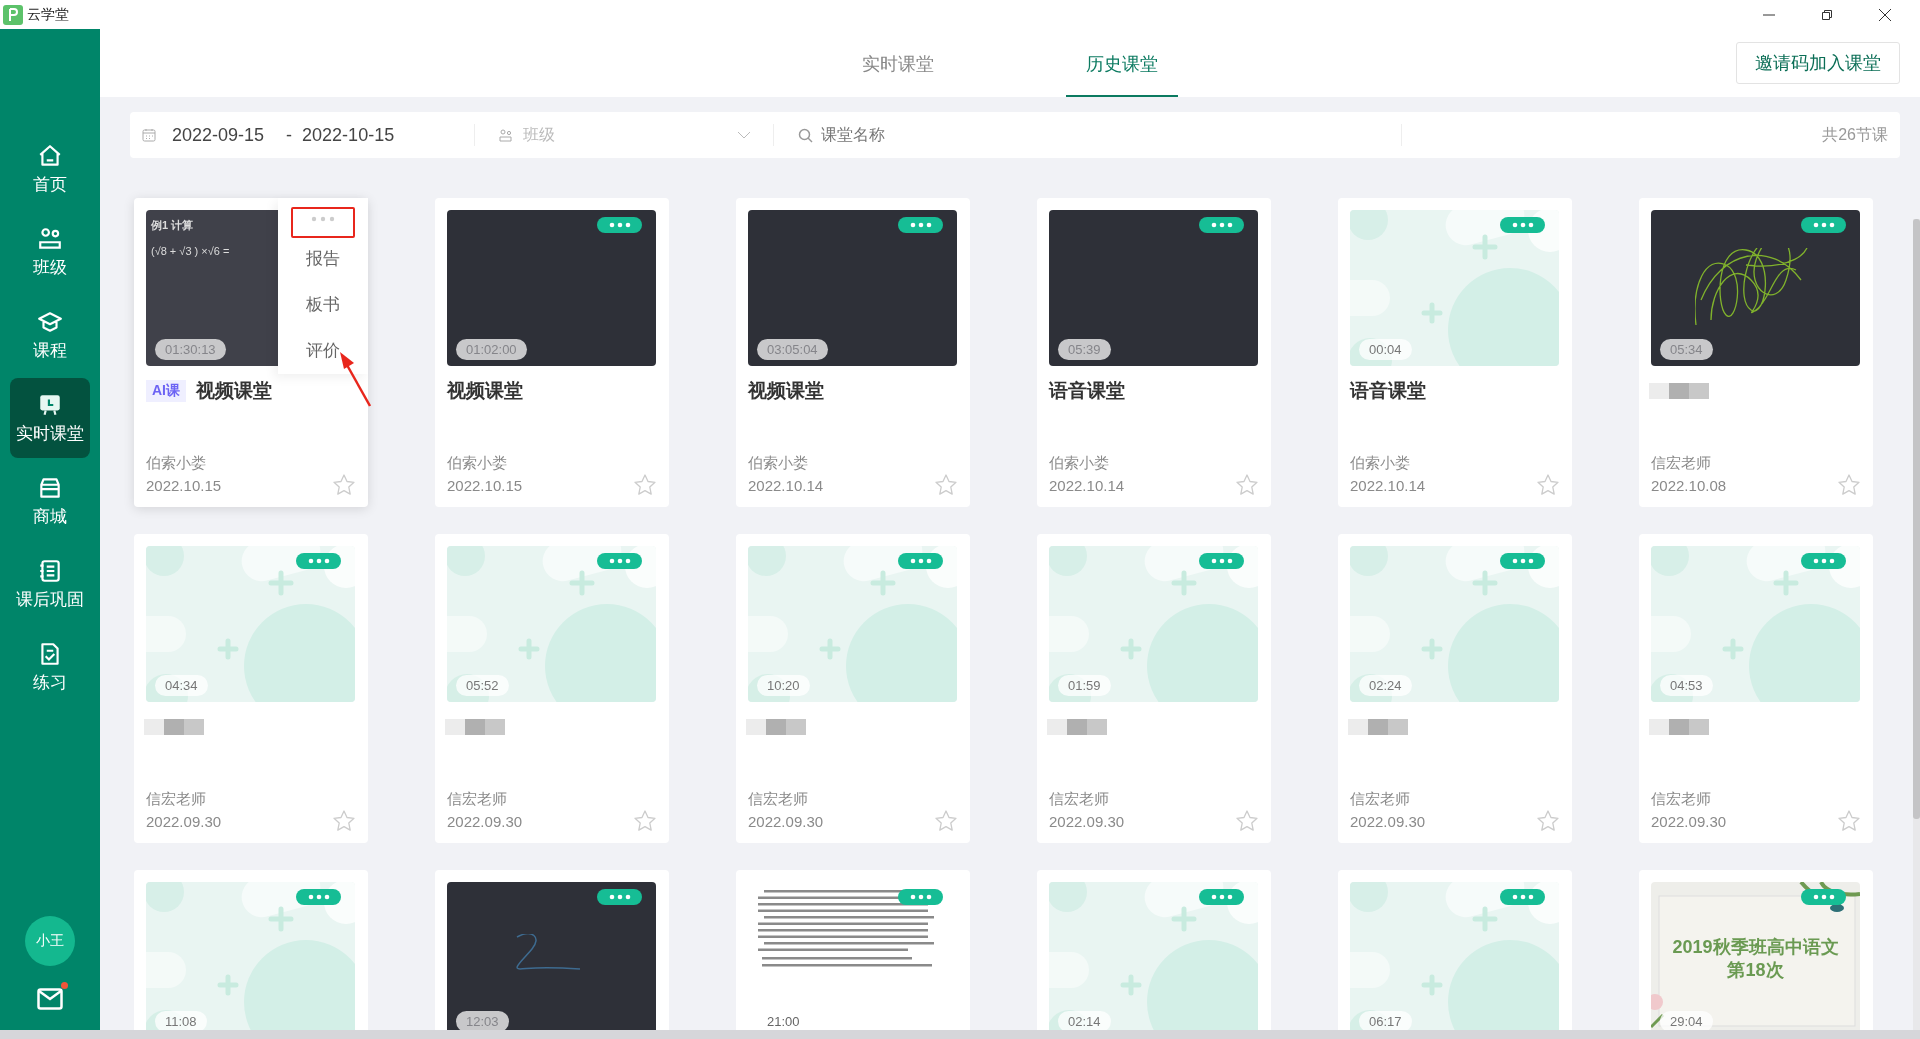 This screenshot has height=1039, width=1920. Describe the element at coordinates (50, 418) in the screenshot. I see `sidebar-item: 实时课堂` at that location.